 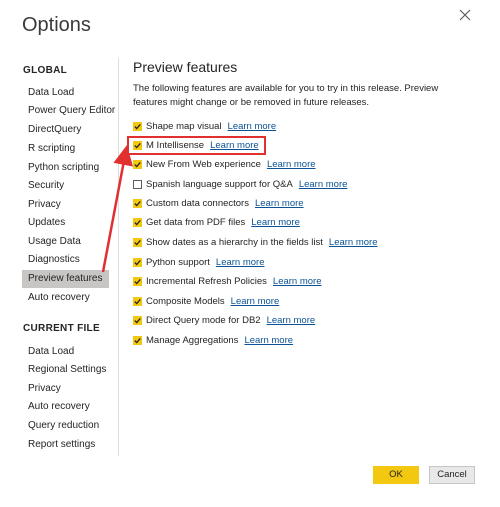 I want to click on feature-row: Shape map visual Learn more, so click(x=204, y=126).